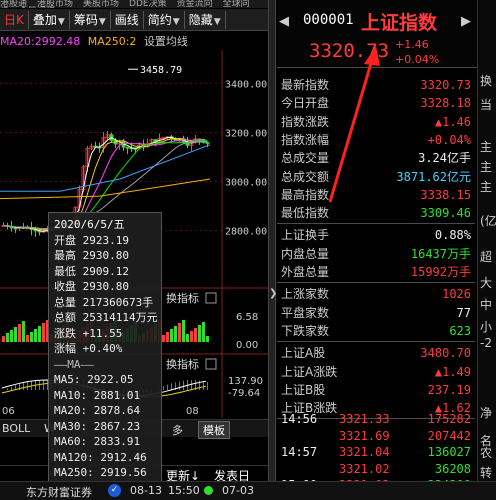  I want to click on tooltip-ma-value: 2912.46, so click(123, 457).